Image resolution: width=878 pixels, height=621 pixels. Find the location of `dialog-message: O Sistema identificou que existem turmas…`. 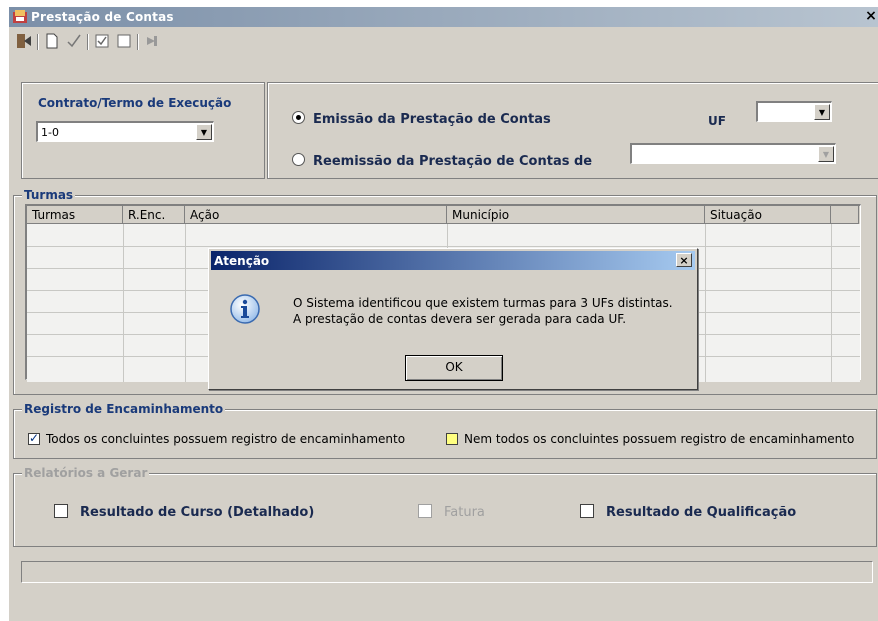

dialog-message: O Sistema identificou que existem turmas… is located at coordinates (483, 311).